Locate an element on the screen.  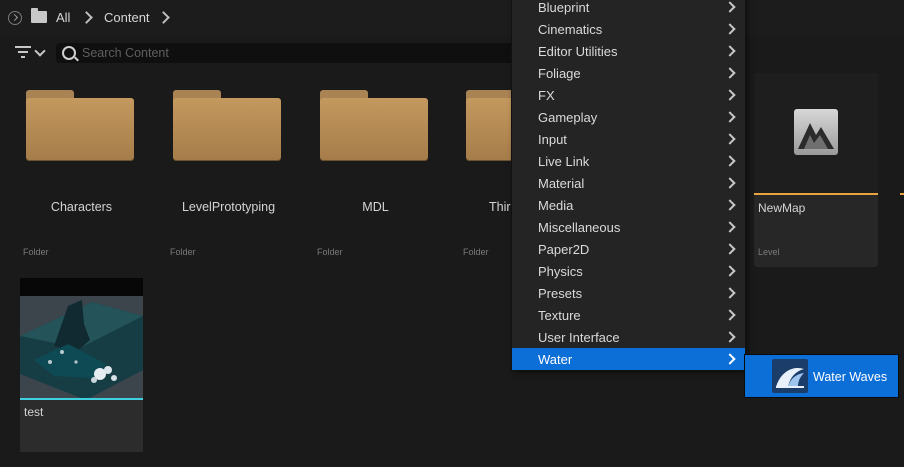
menu-item-label: Input is located at coordinates (552, 139).